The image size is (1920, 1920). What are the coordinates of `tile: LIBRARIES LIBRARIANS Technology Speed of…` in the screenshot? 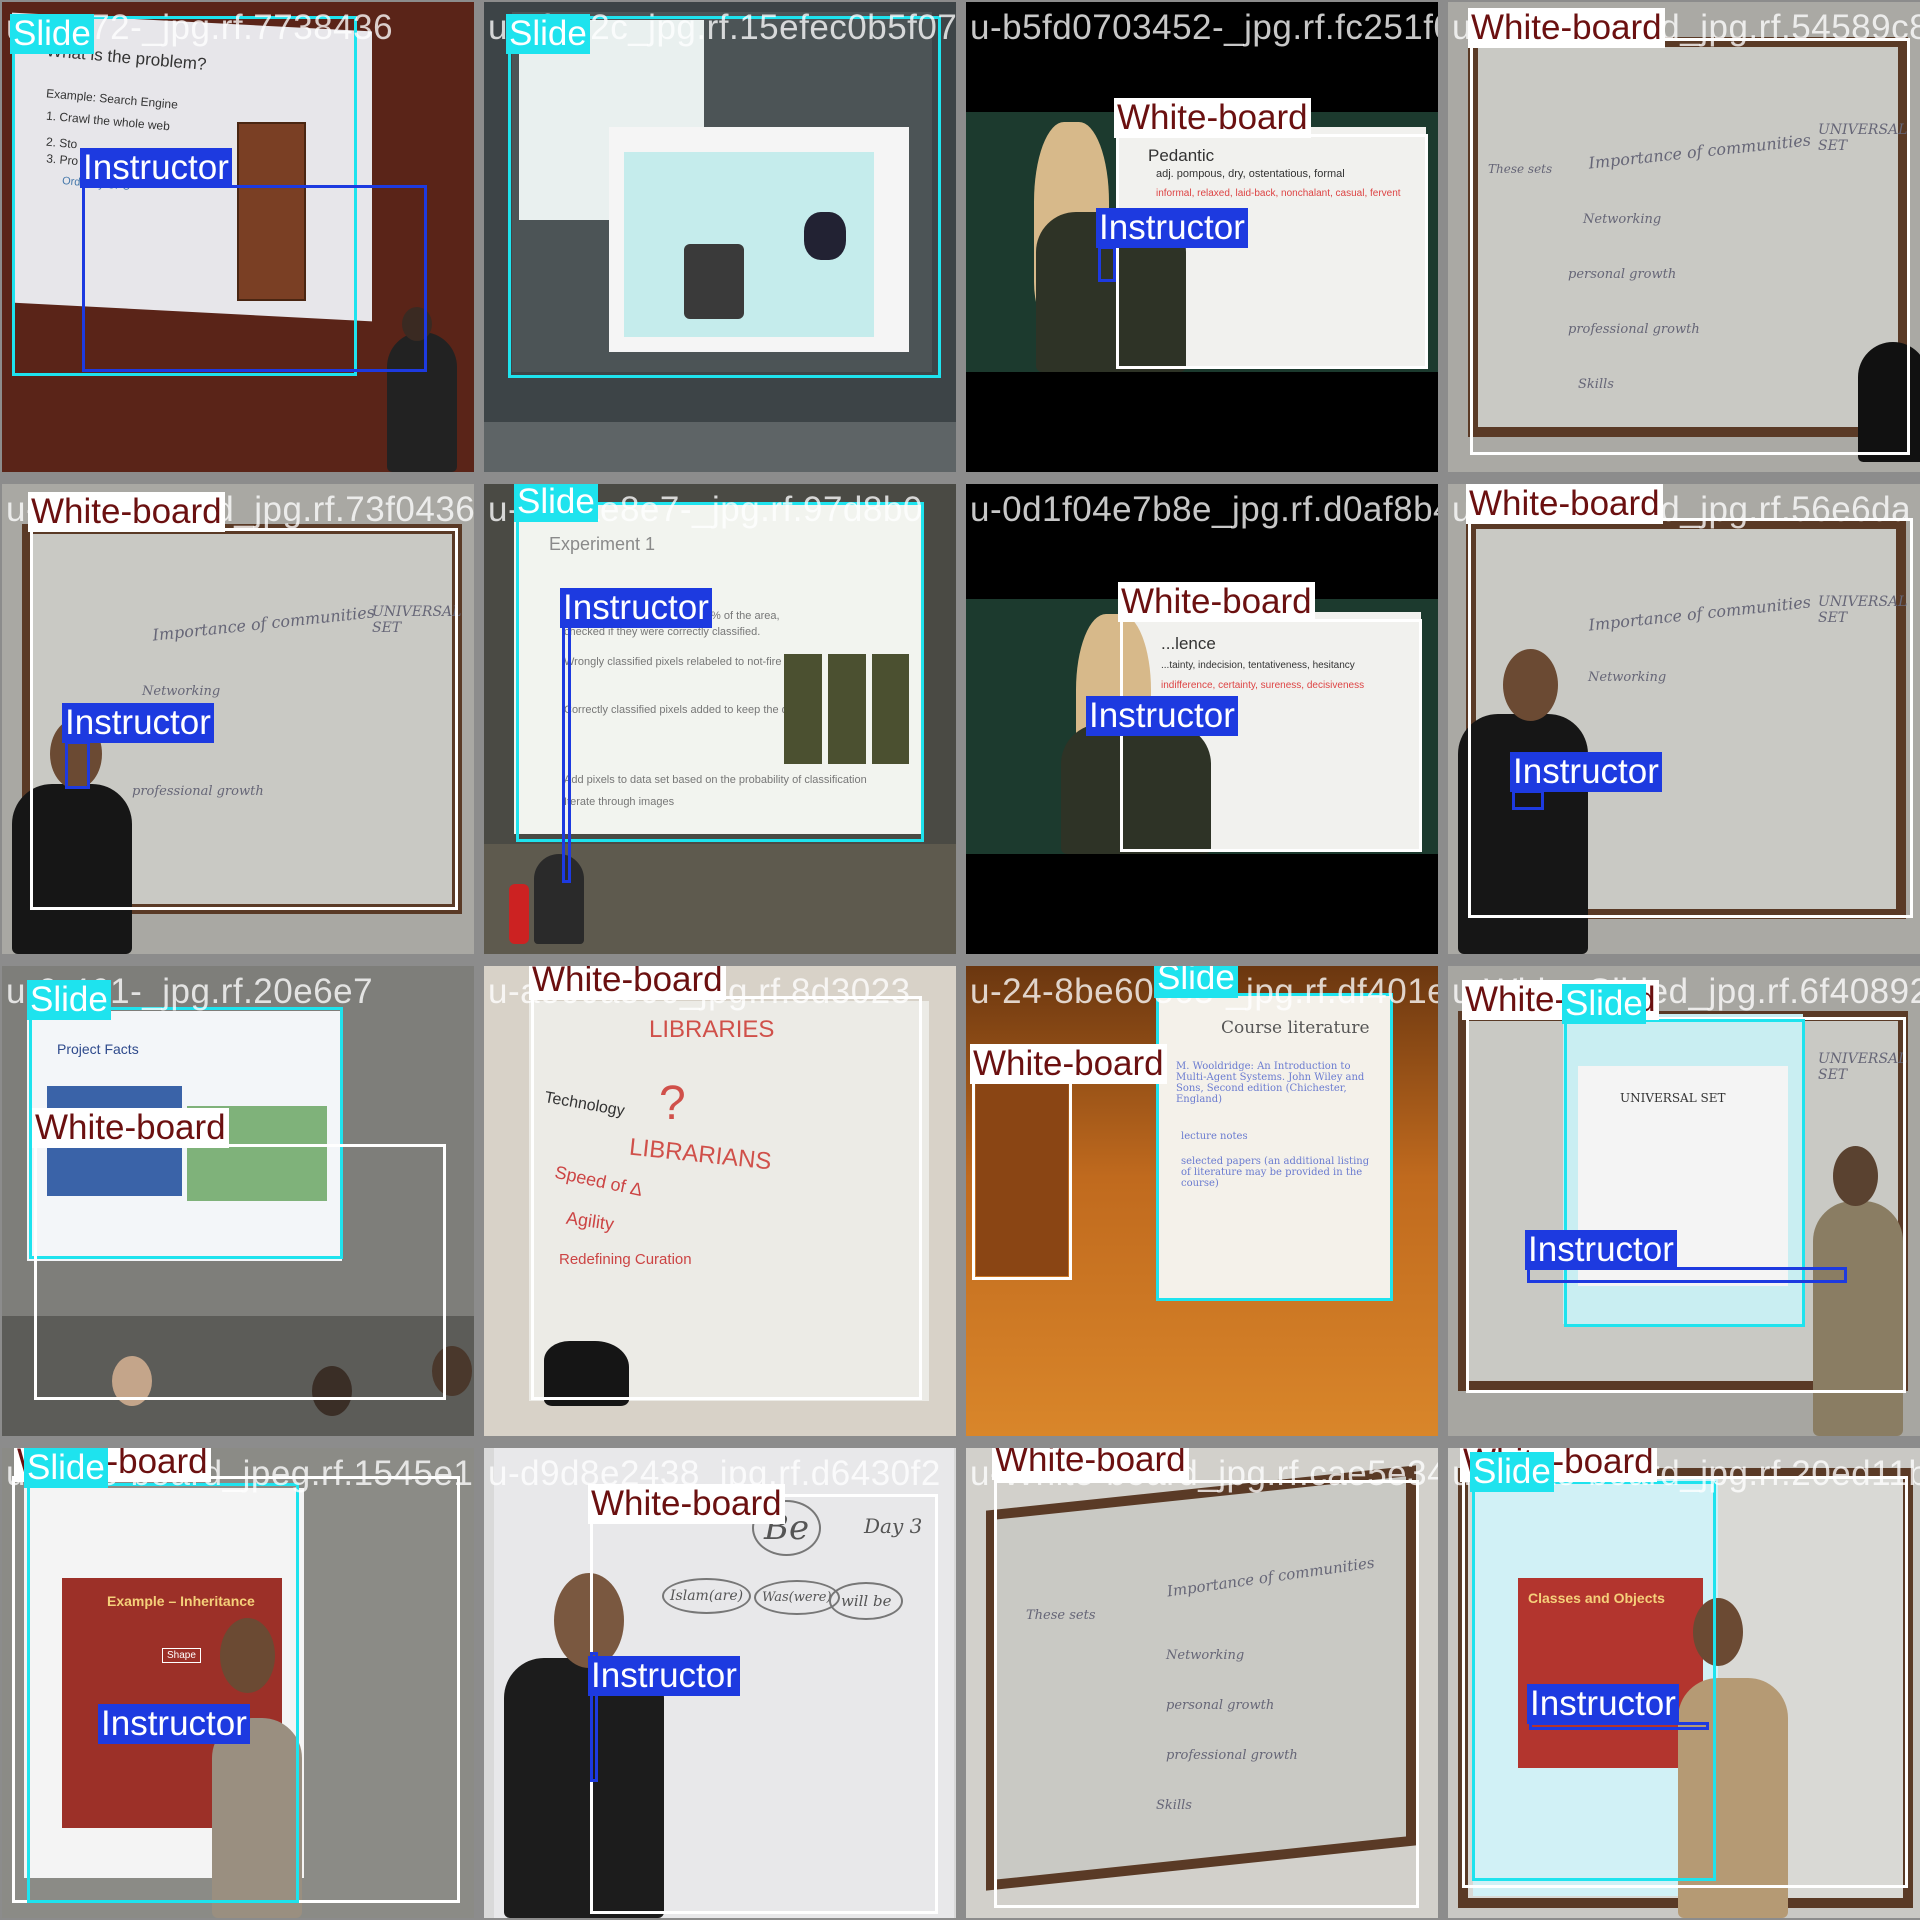 It's located at (720, 1201).